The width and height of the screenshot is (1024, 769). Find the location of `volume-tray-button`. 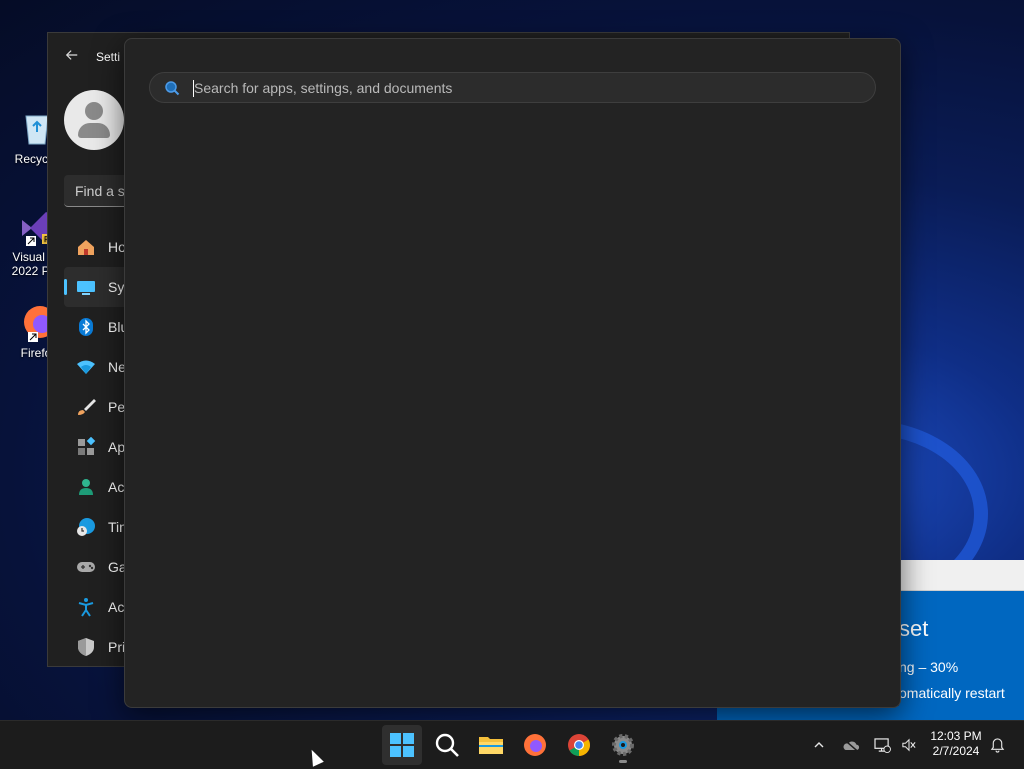

volume-tray-button is located at coordinates (909, 745).